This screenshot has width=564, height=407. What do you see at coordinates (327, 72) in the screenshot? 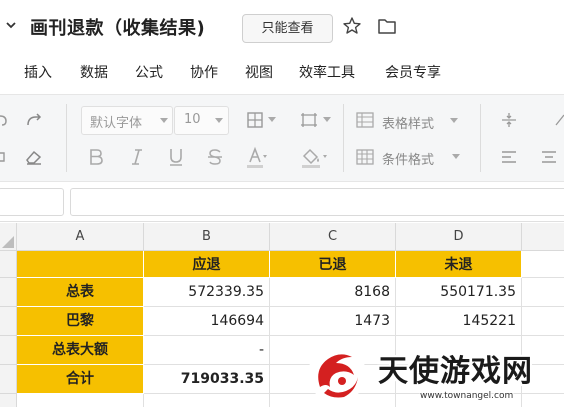
I see `menu-item-efficiency-tools: 效率工具` at bounding box center [327, 72].